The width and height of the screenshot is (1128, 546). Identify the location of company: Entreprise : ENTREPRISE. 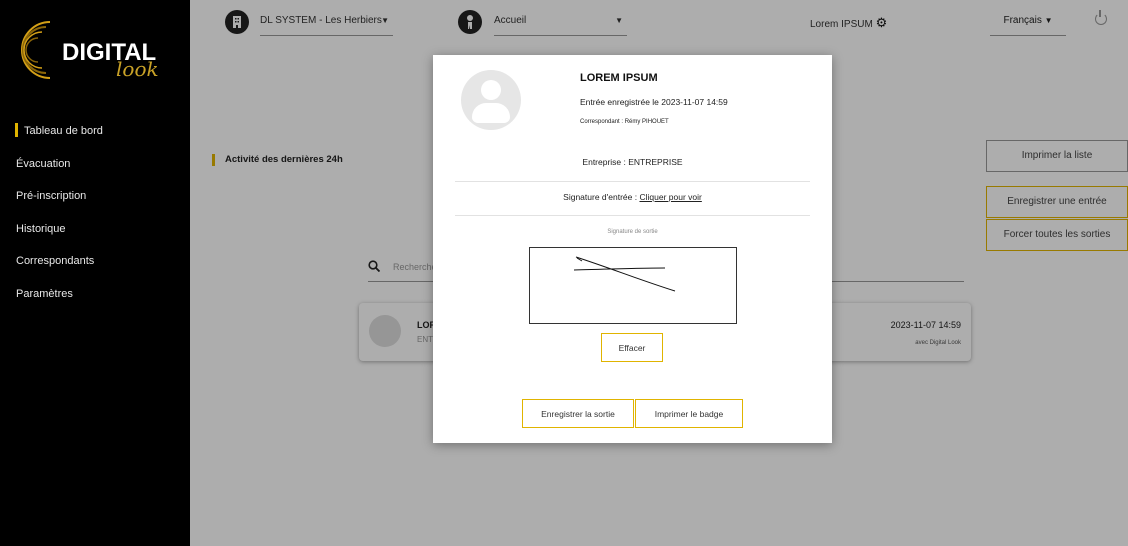
(632, 162).